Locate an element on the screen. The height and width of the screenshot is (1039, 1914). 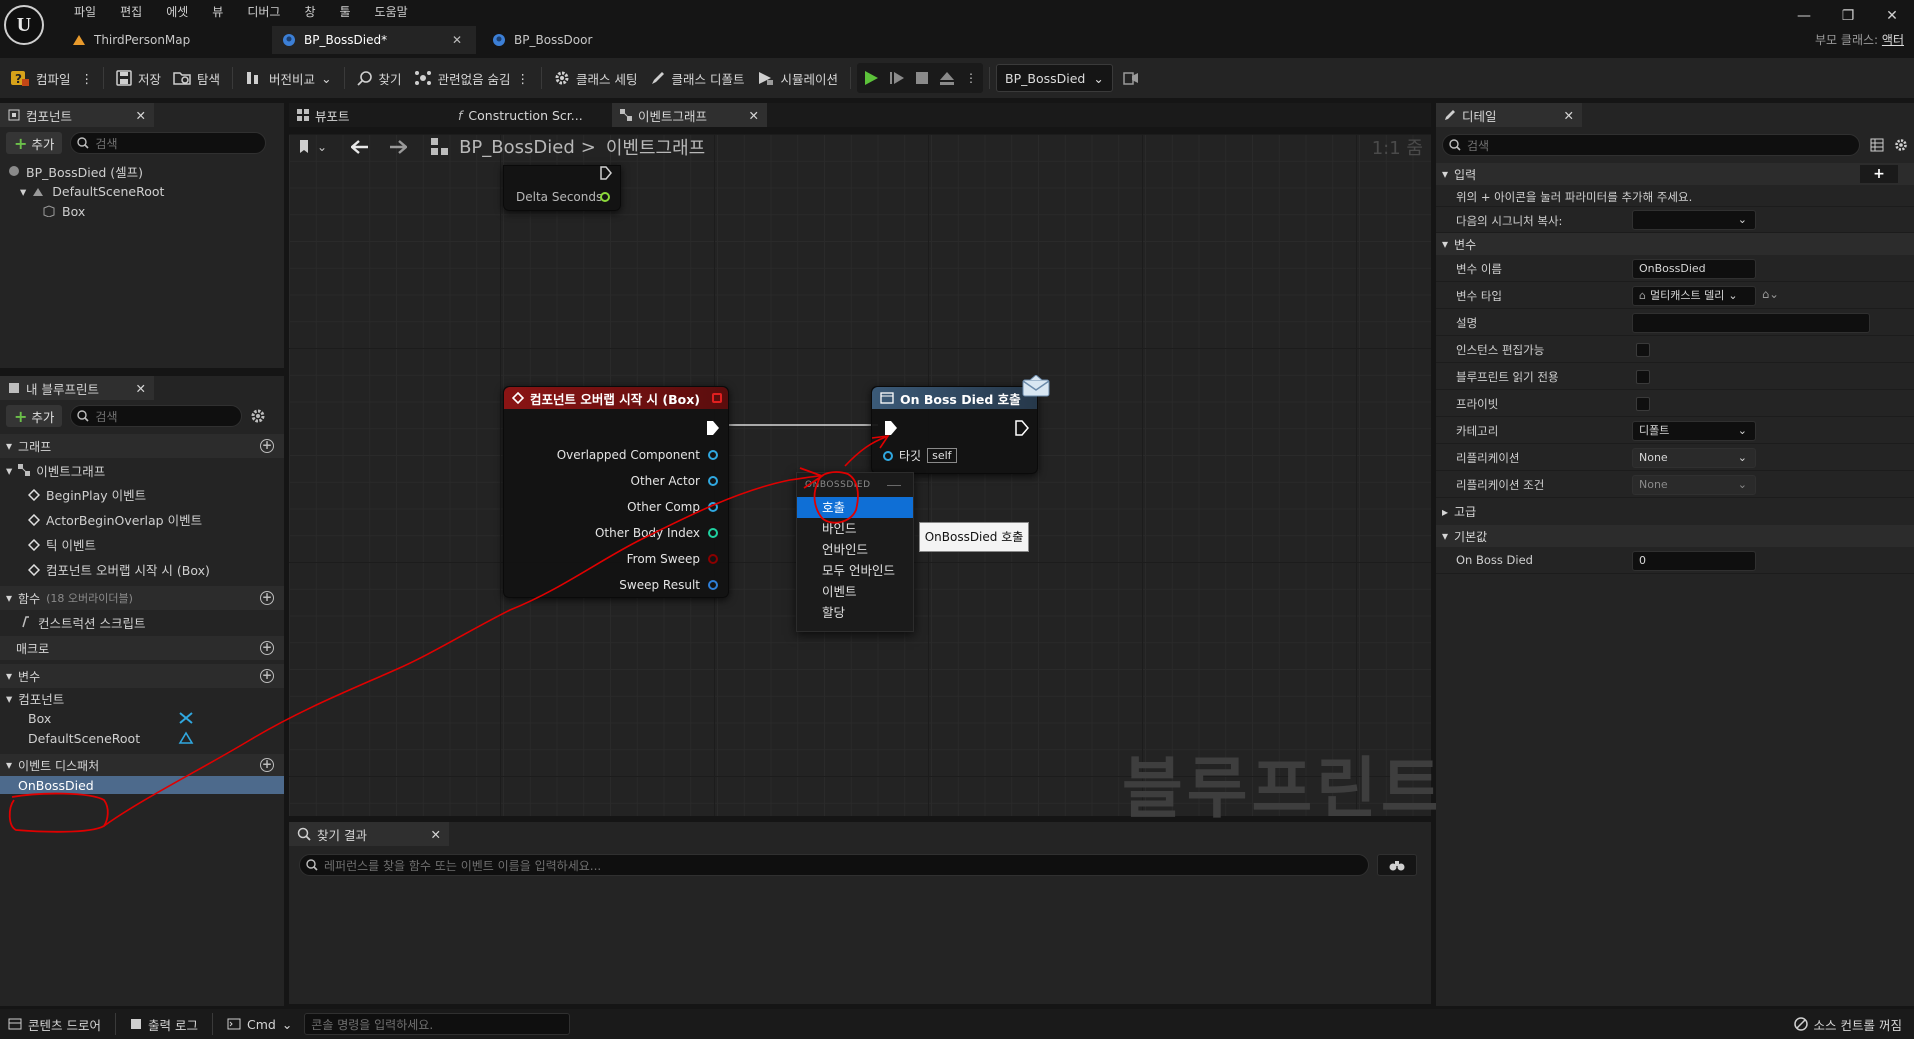
content-drawer-label: 콘텐츠 드로어 is located at coordinates (64, 1025).